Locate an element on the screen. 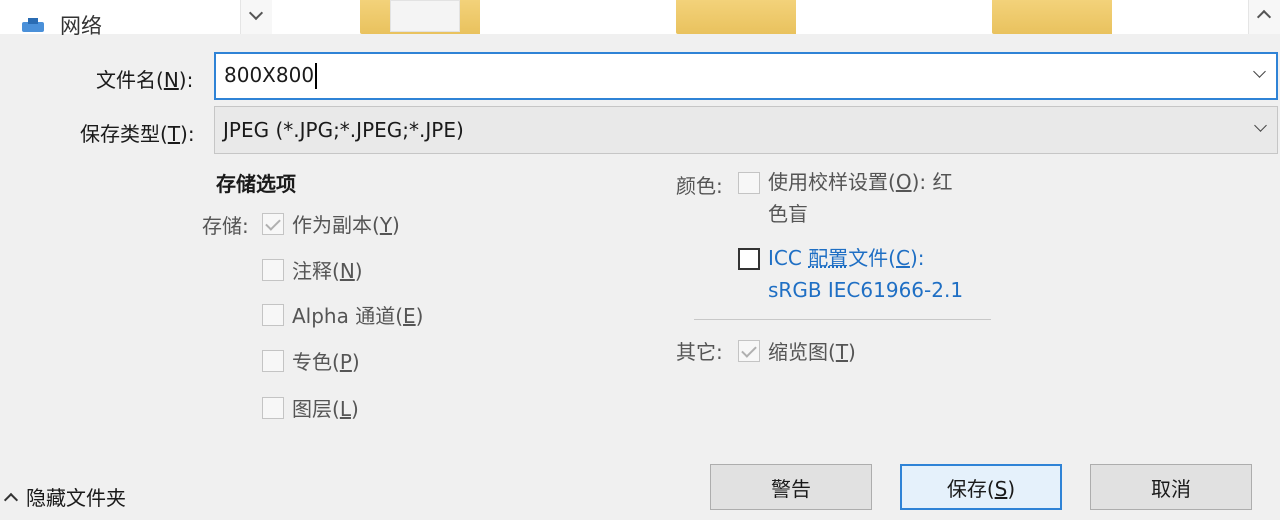 Image resolution: width=1280 pixels, height=520 pixels. hide-folders-label: 隐藏文件夹 is located at coordinates (76, 498).